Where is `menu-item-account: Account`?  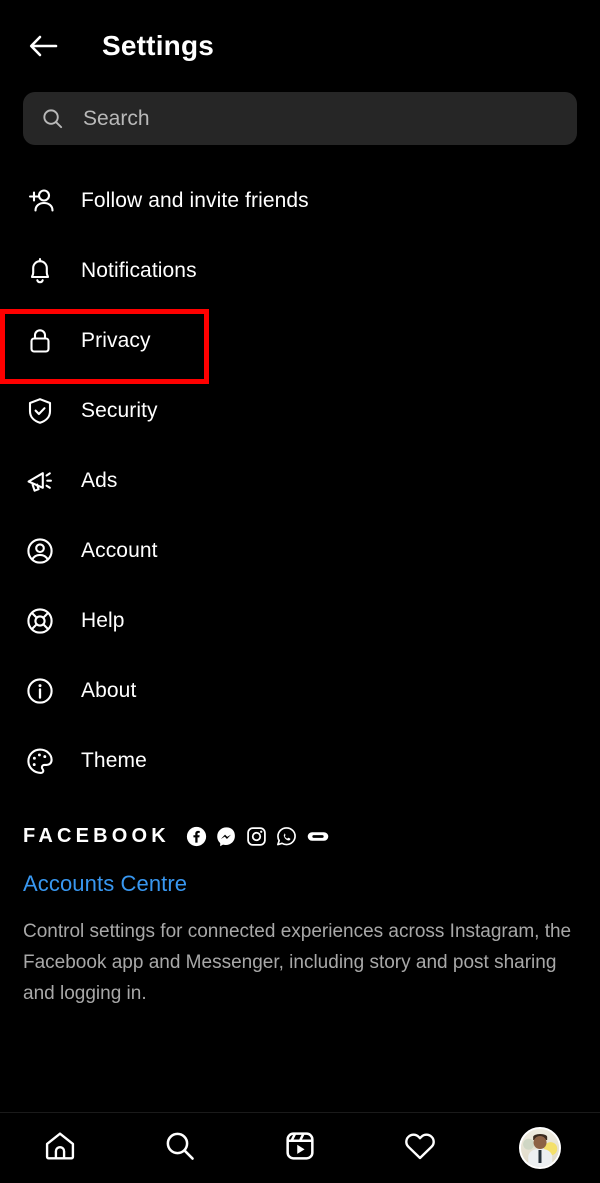 menu-item-account: Account is located at coordinates (300, 551).